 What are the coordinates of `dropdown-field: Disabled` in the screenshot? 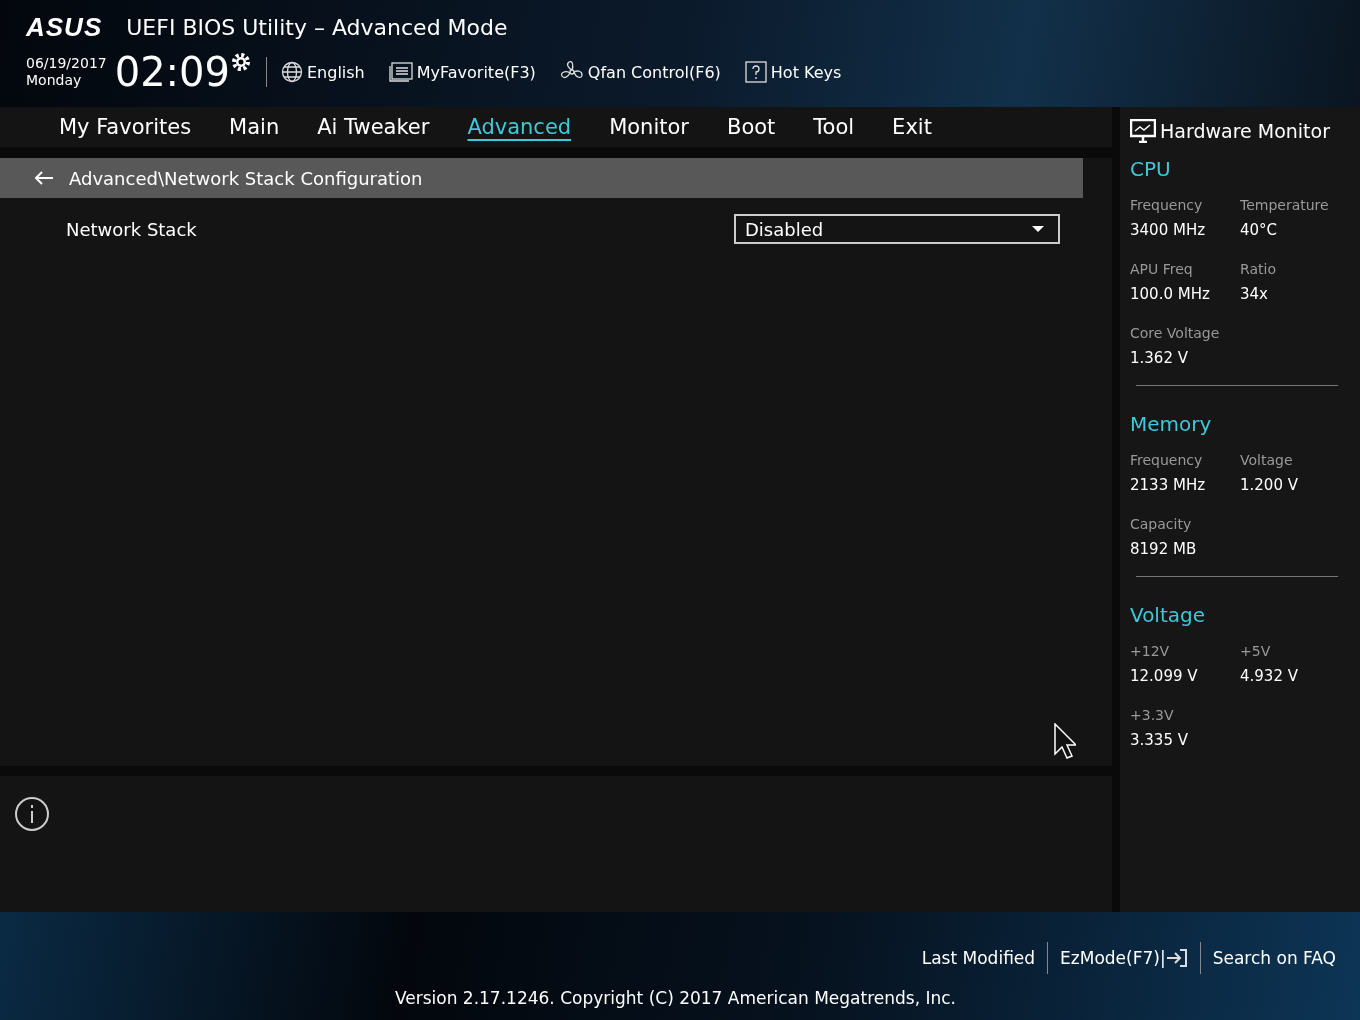 It's located at (897, 229).